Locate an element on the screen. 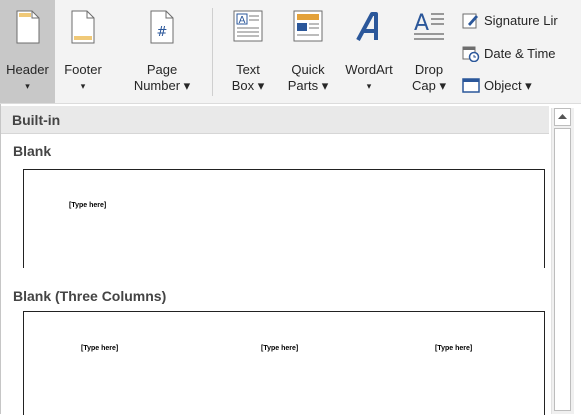 The width and height of the screenshot is (581, 415). quick-parts-button: Quick Parts ▾ is located at coordinates (308, 51).